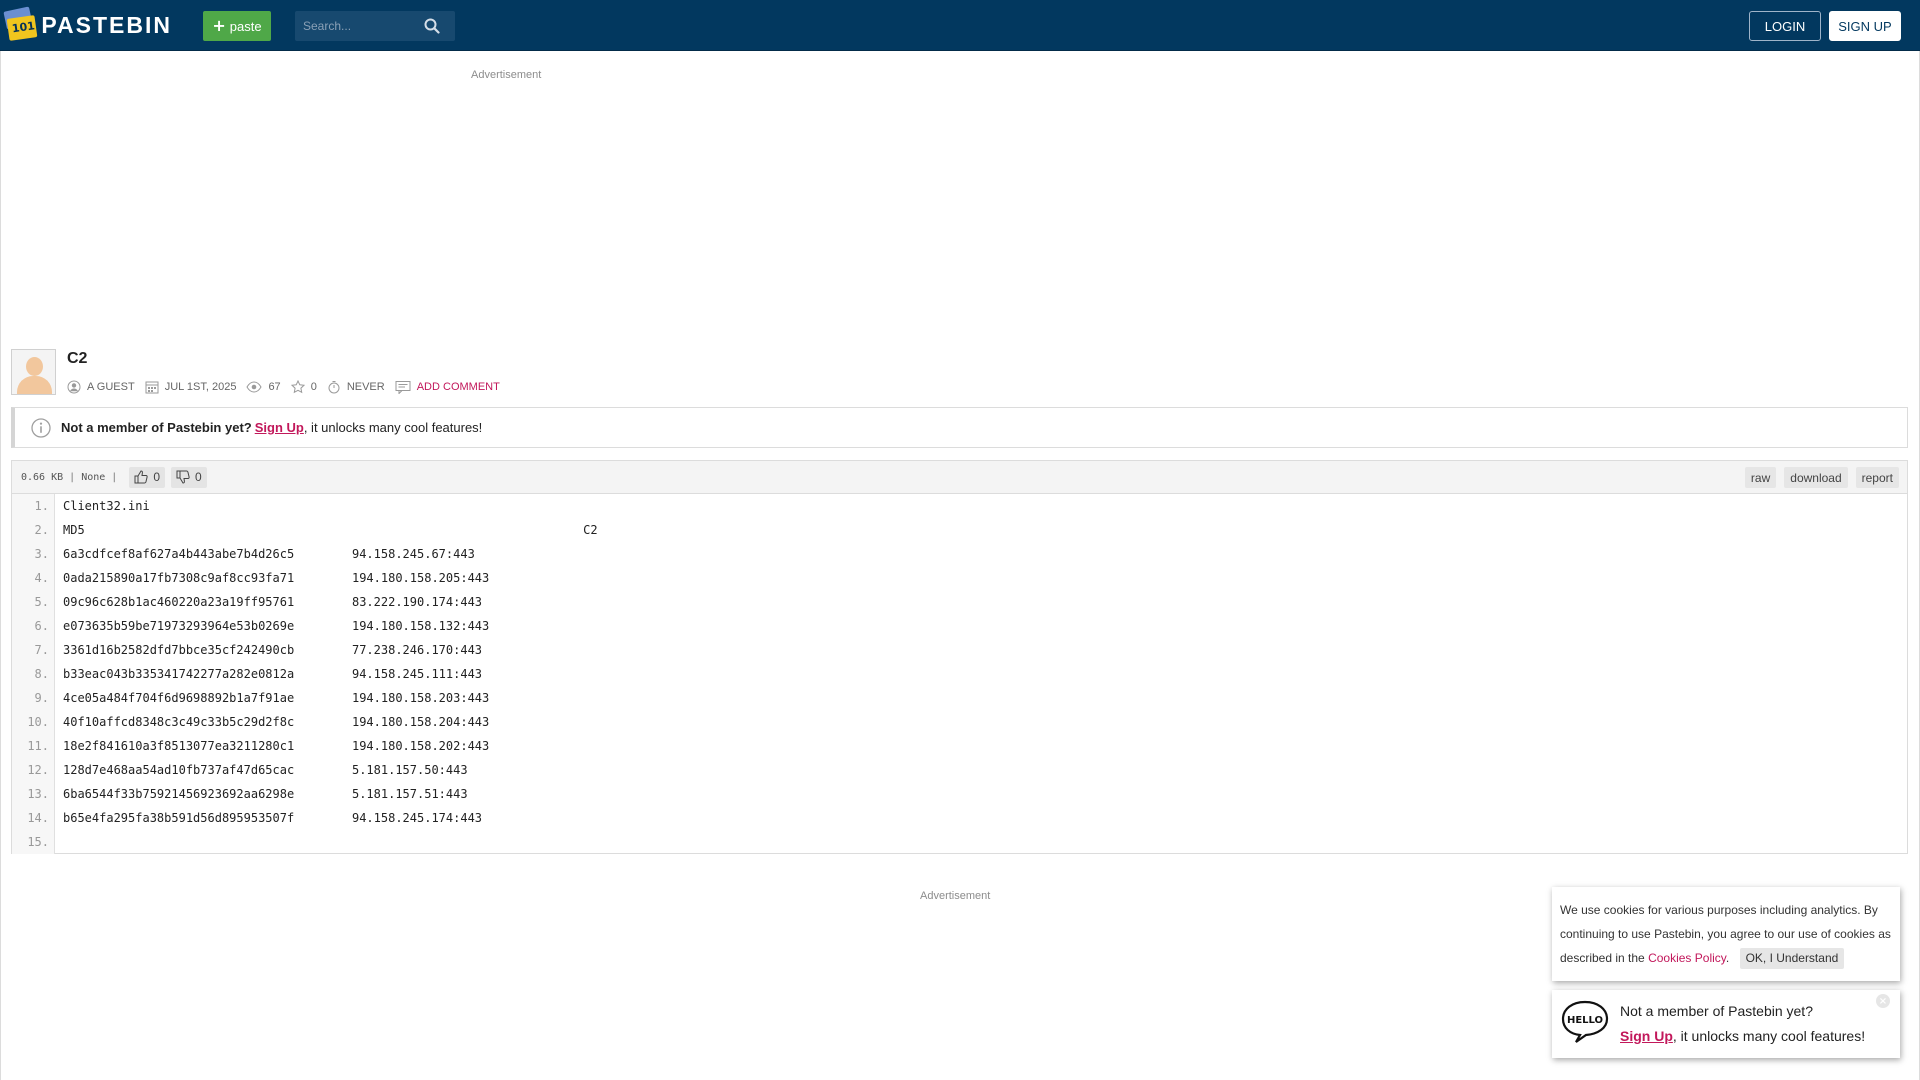 This screenshot has height=1080, width=1920. What do you see at coordinates (38, 794) in the screenshot?
I see `line-number: 13.` at bounding box center [38, 794].